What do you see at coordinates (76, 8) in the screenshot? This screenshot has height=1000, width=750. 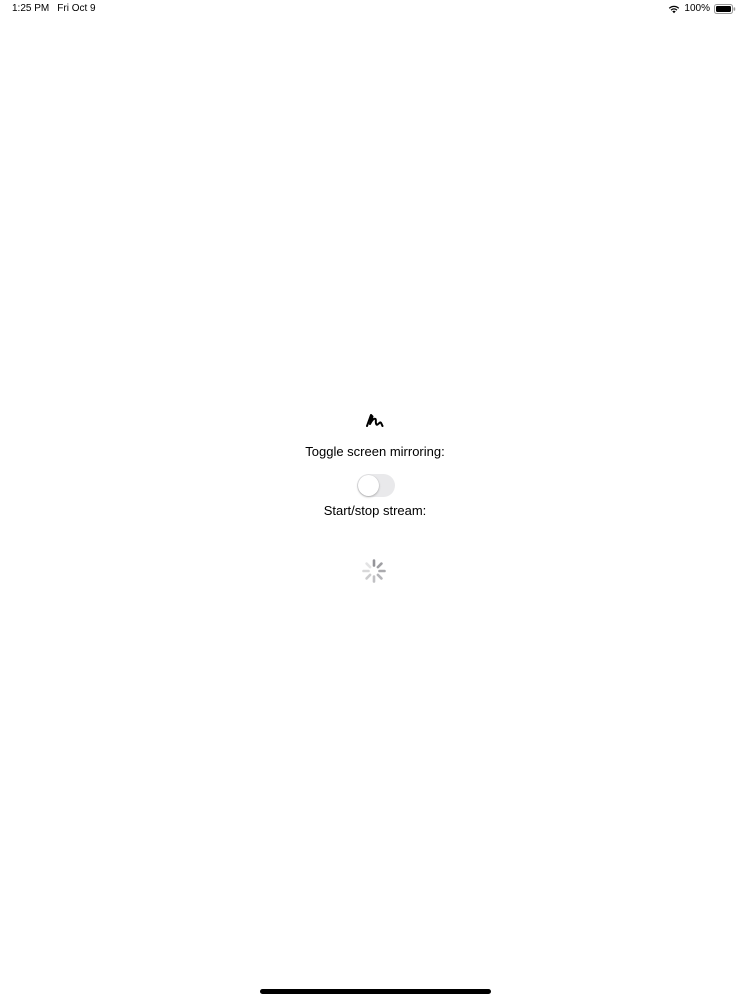 I see `status-date: Fri Oct 9` at bounding box center [76, 8].